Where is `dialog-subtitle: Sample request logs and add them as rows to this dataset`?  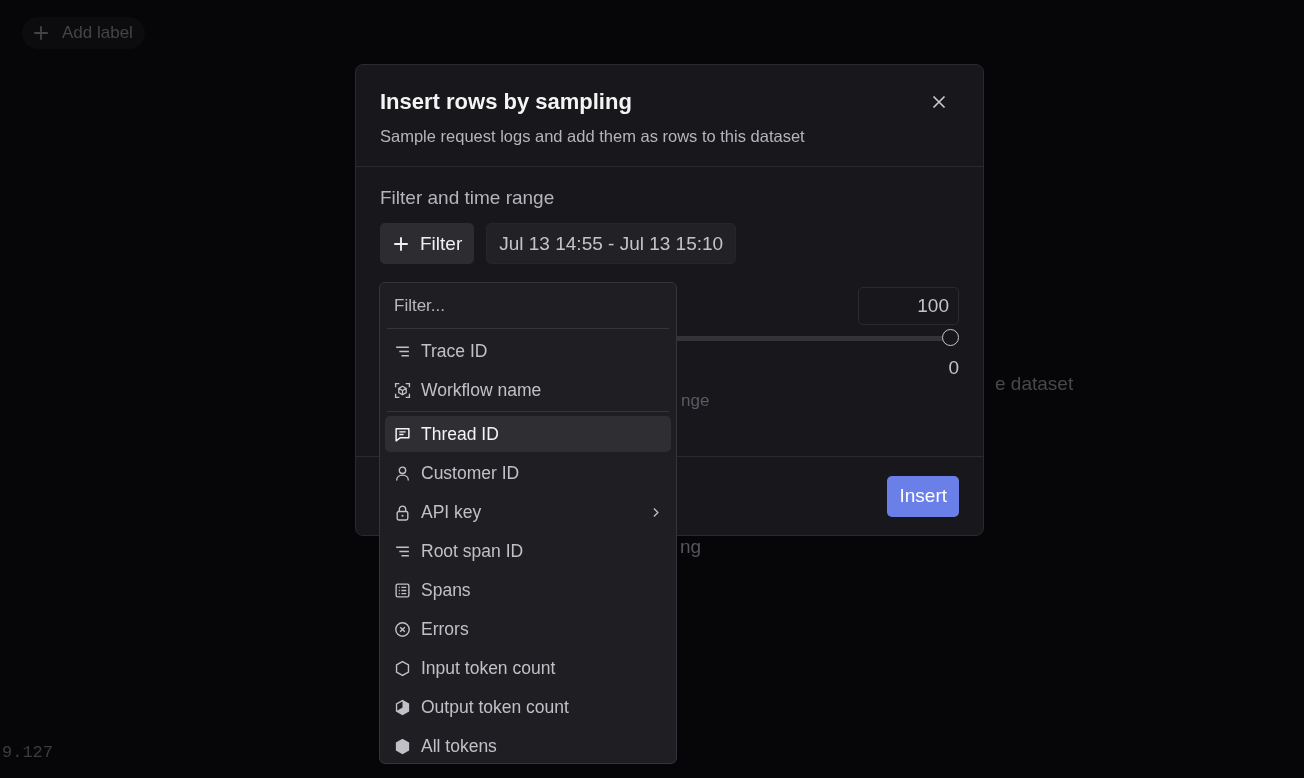
dialog-subtitle: Sample request logs and add them as rows to this dataset is located at coordinates (593, 136).